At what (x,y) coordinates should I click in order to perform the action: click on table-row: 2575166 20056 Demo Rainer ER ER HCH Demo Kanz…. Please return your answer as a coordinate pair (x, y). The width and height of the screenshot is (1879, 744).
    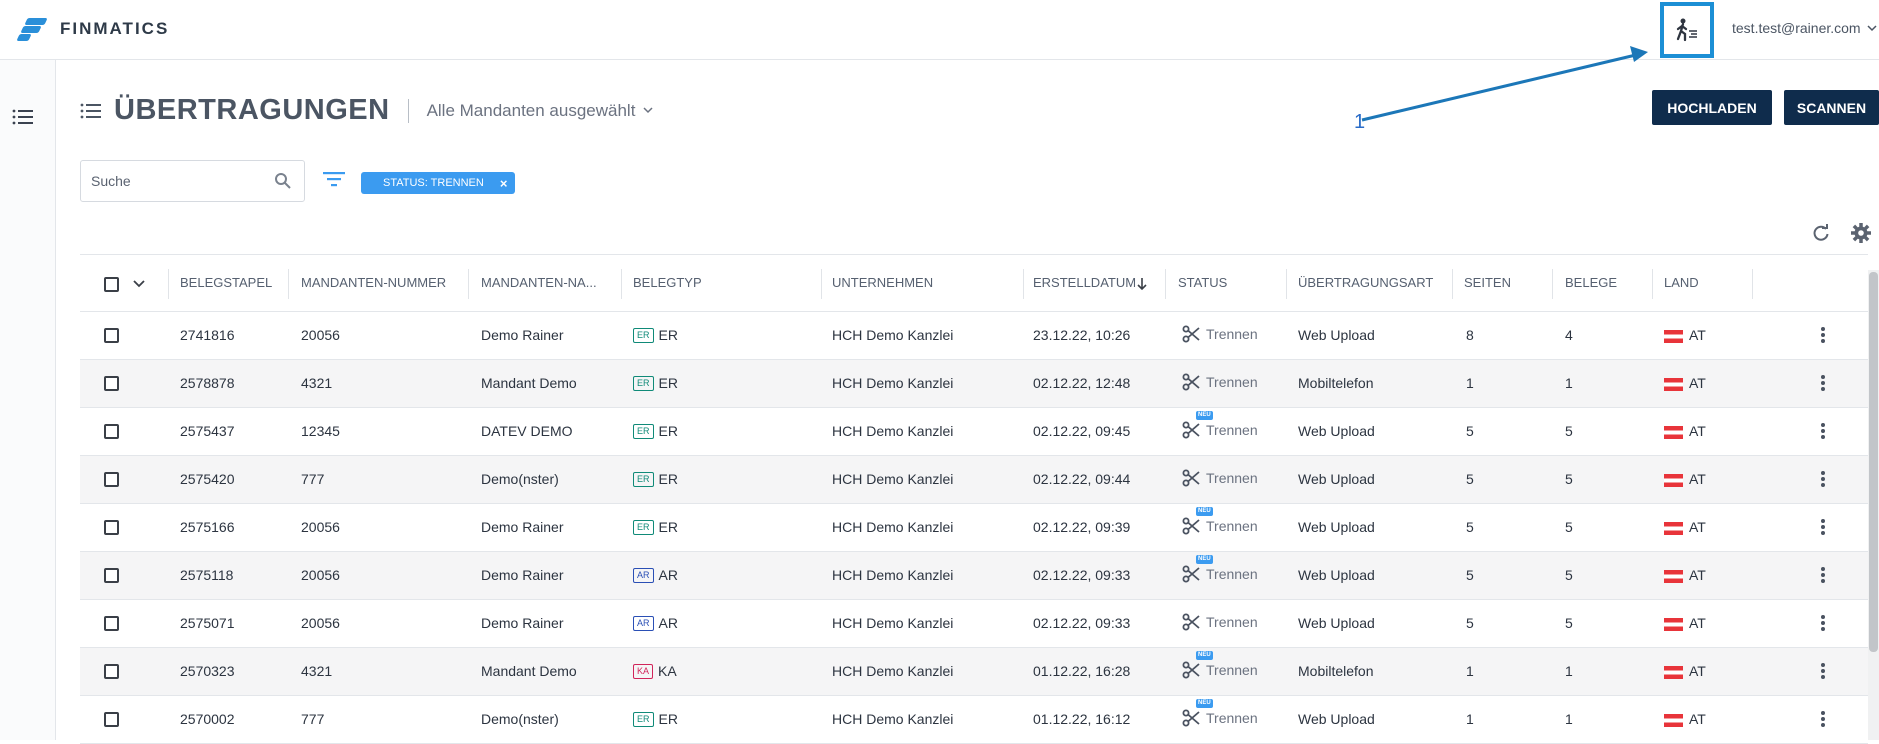
    Looking at the image, I should click on (974, 528).